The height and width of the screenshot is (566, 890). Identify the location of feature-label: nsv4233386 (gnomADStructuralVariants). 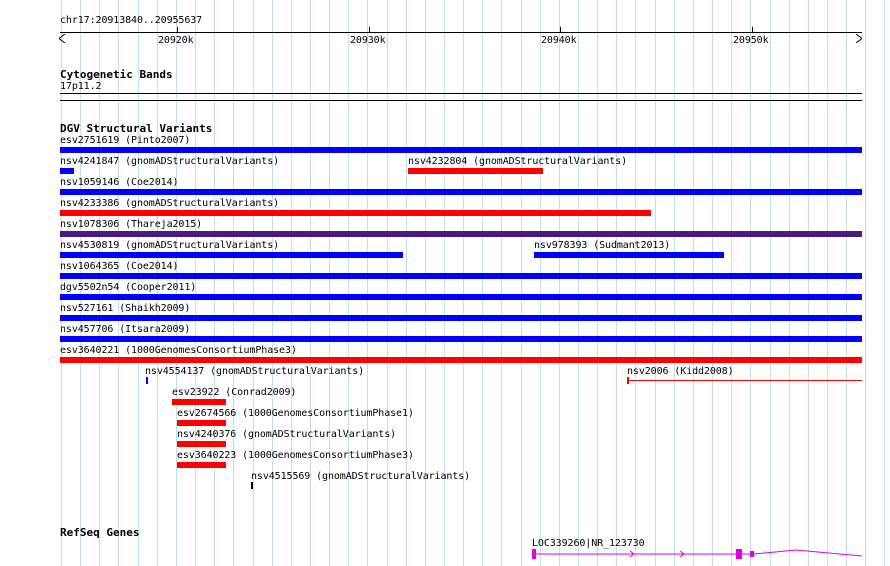
(170, 203).